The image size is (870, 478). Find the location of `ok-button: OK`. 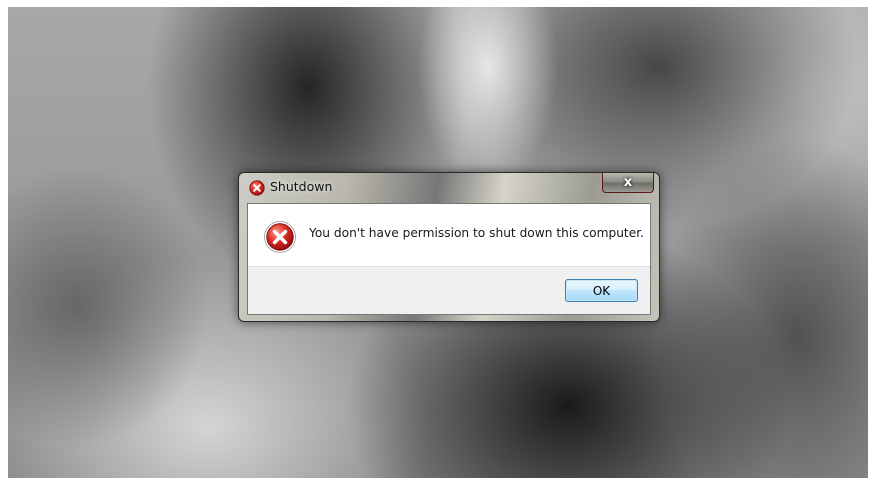

ok-button: OK is located at coordinates (601, 290).